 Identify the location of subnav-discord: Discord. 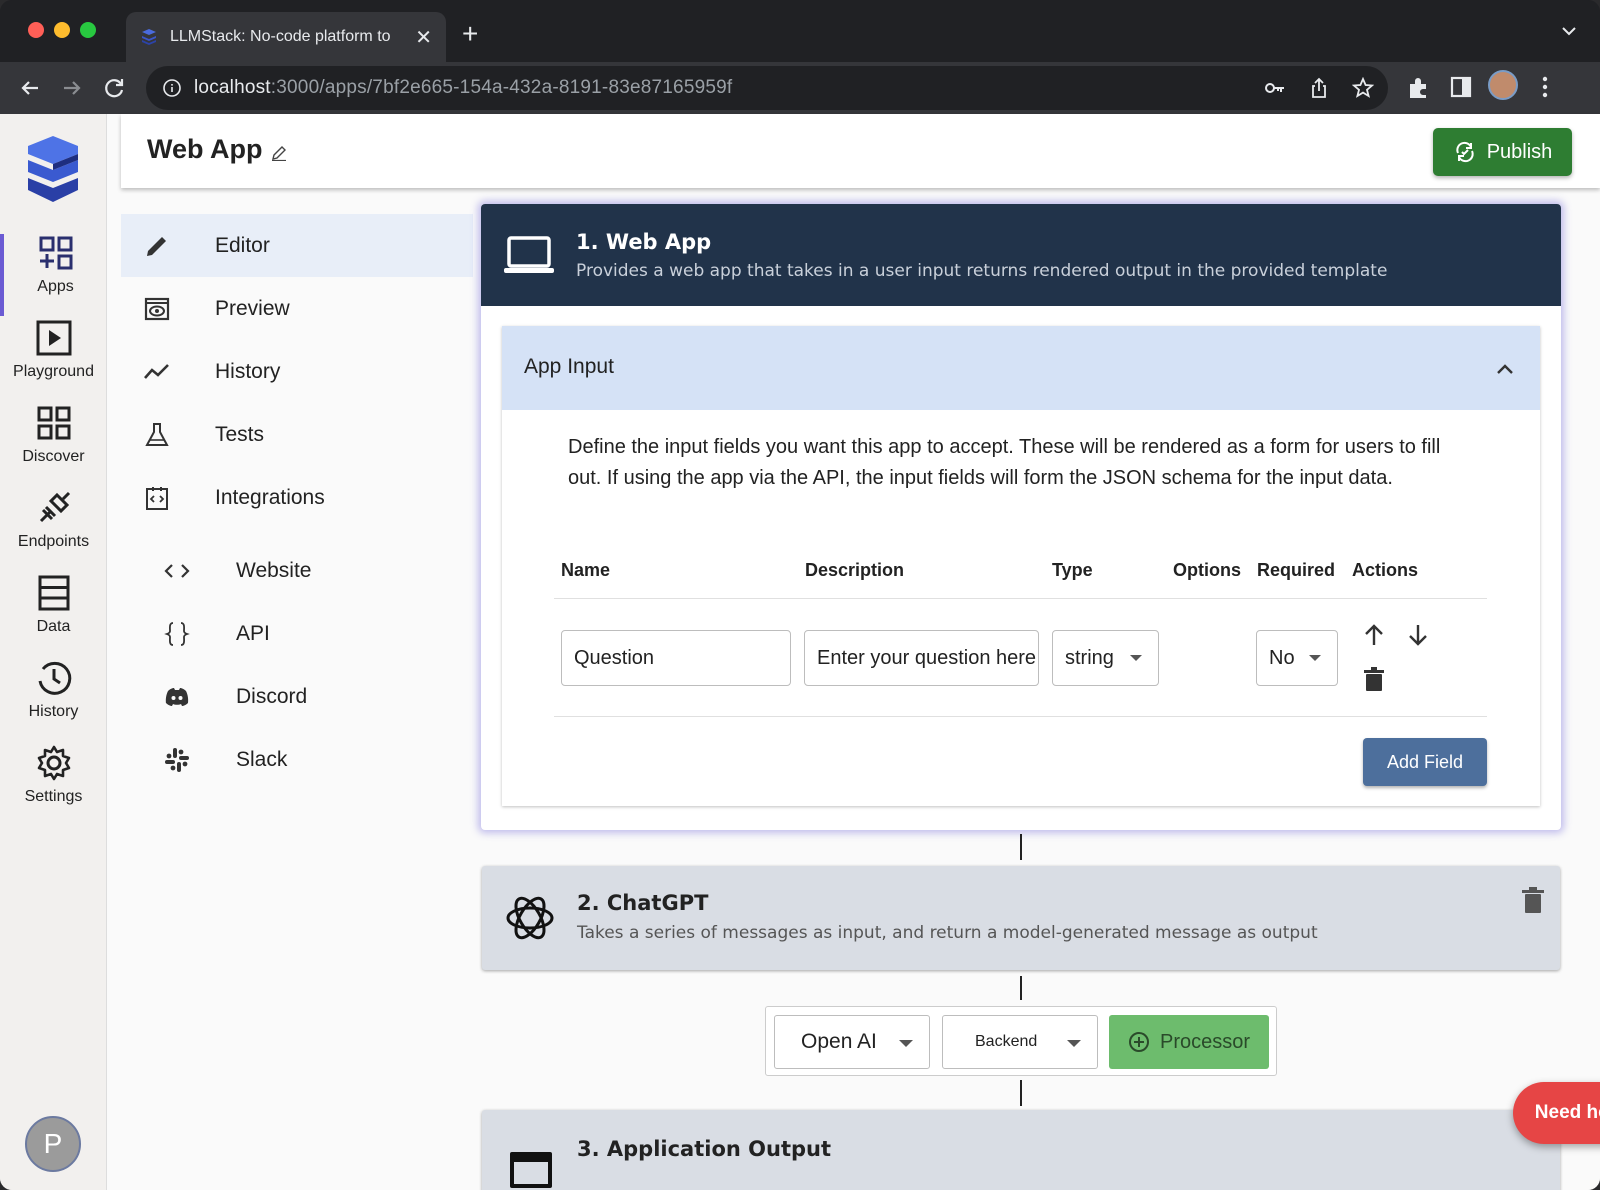
(297, 696).